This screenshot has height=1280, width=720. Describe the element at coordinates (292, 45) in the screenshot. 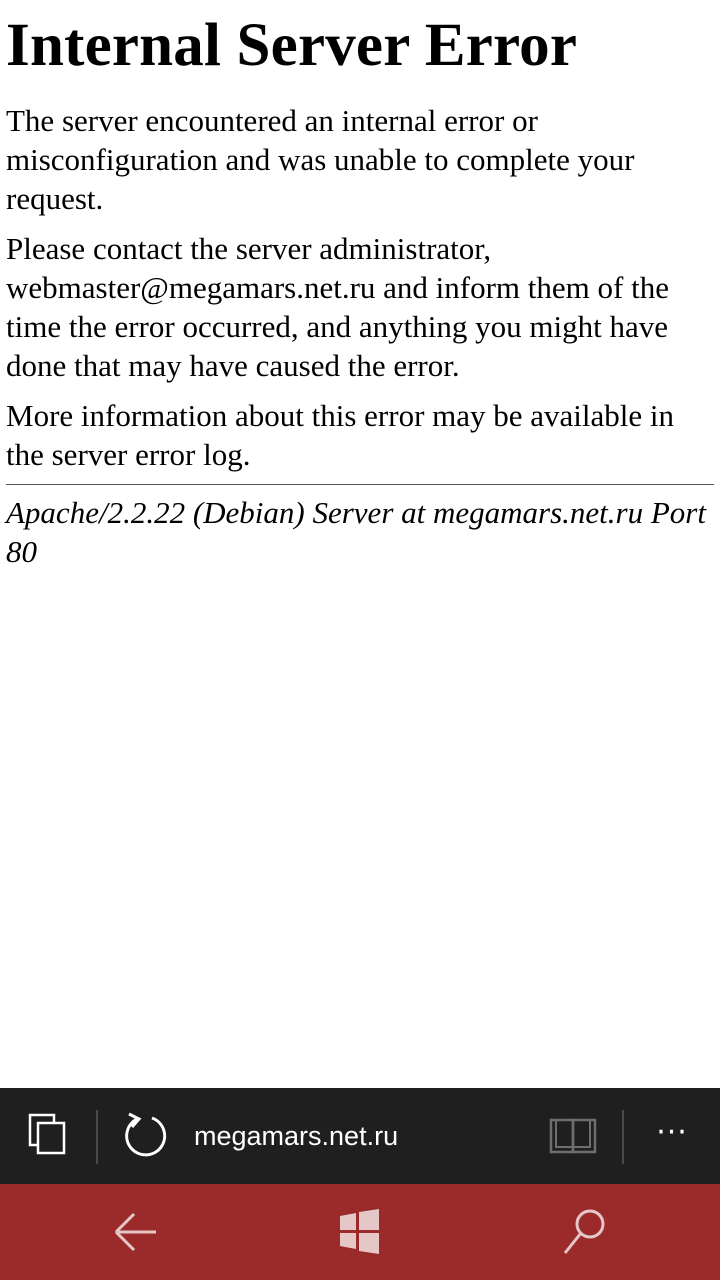

I see `page-title: Internal Server Error` at that location.